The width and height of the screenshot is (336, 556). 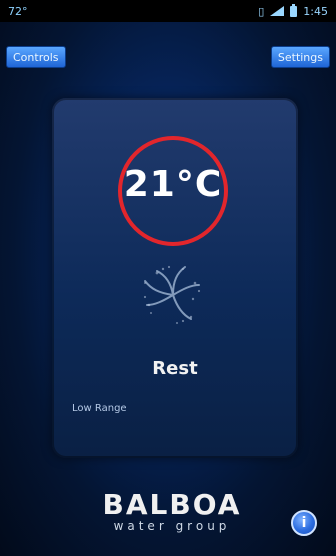 I want to click on status-icons: ▯ 1:45, so click(x=293, y=10).